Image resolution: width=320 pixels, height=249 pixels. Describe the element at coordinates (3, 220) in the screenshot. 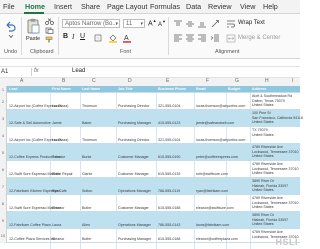

I see `row-header: 9` at that location.